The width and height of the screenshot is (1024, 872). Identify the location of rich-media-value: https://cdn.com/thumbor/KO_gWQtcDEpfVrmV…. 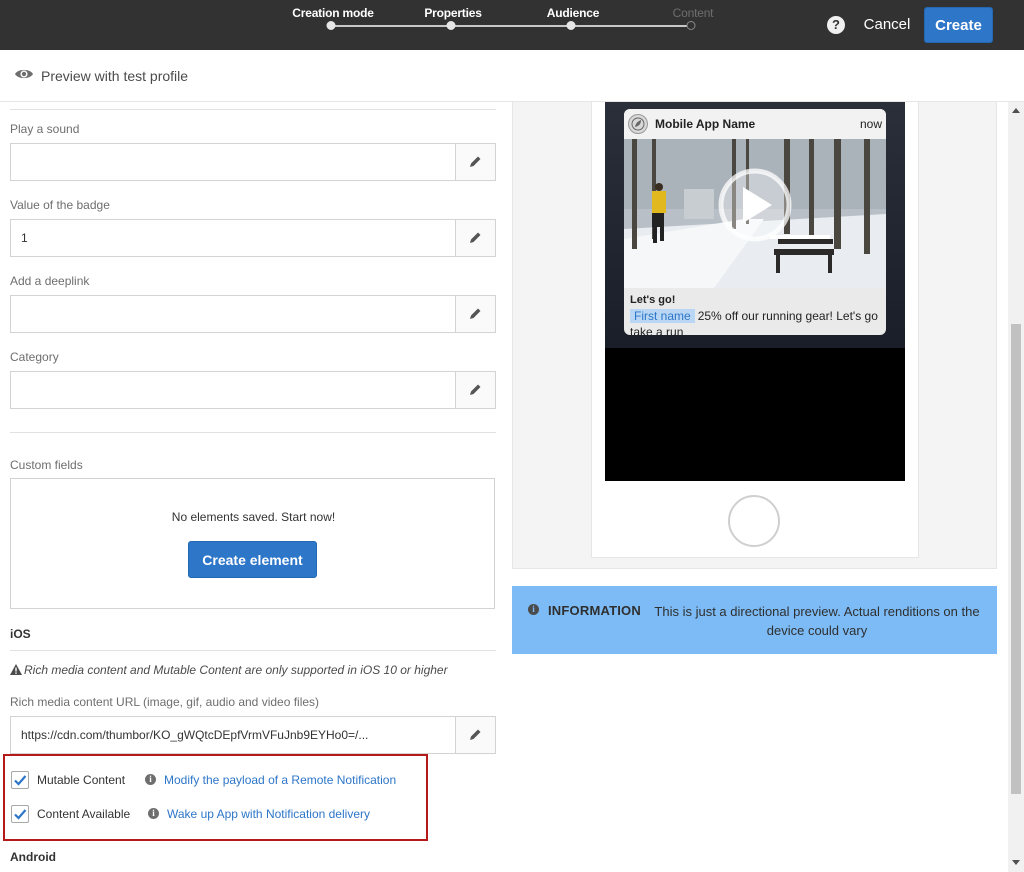
(231, 735).